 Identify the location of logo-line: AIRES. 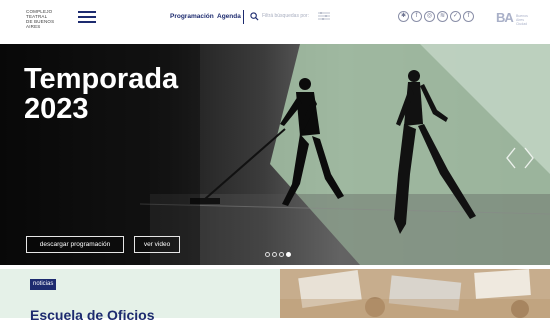
(33, 26).